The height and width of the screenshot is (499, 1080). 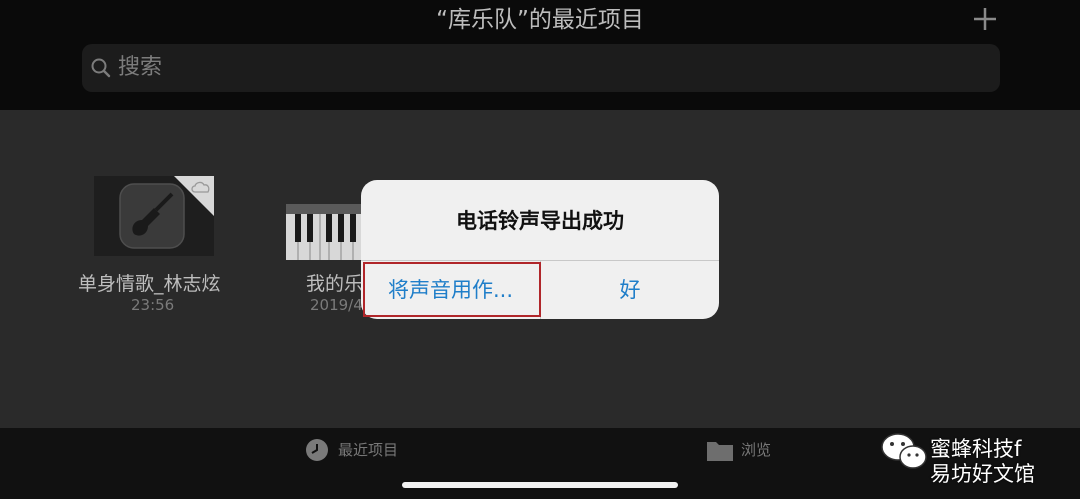 I want to click on tab-recent: 最近项目, so click(x=368, y=450).